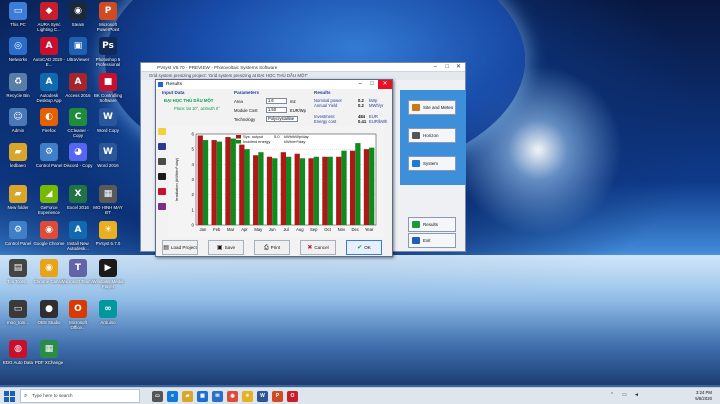 The width and height of the screenshot is (720, 404). What do you see at coordinates (162, 131) in the screenshot?
I see `sun-icon` at bounding box center [162, 131].